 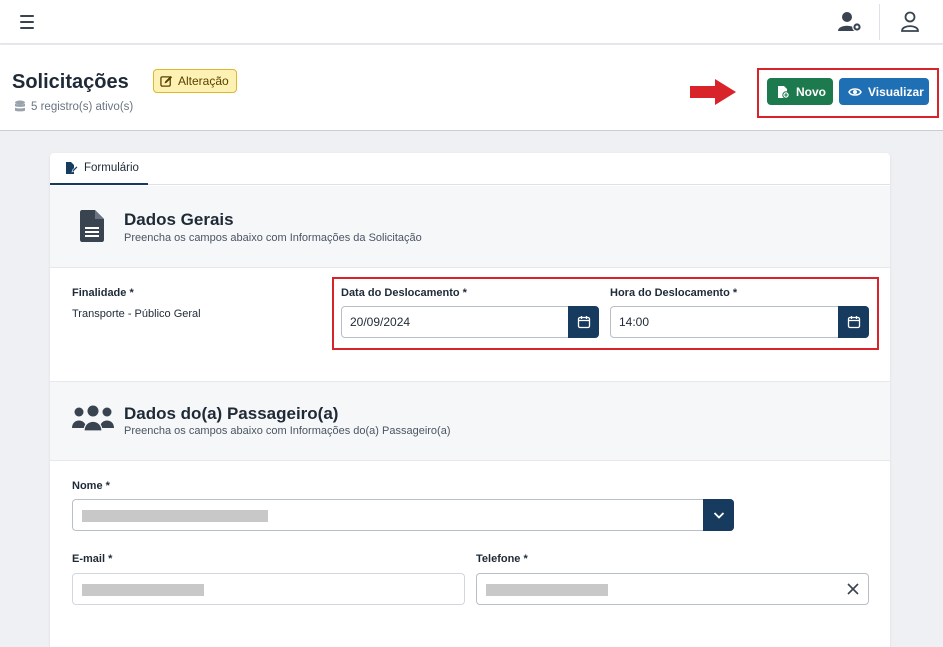 I want to click on records-count: 5 registro(s) ativo(s), so click(x=82, y=106).